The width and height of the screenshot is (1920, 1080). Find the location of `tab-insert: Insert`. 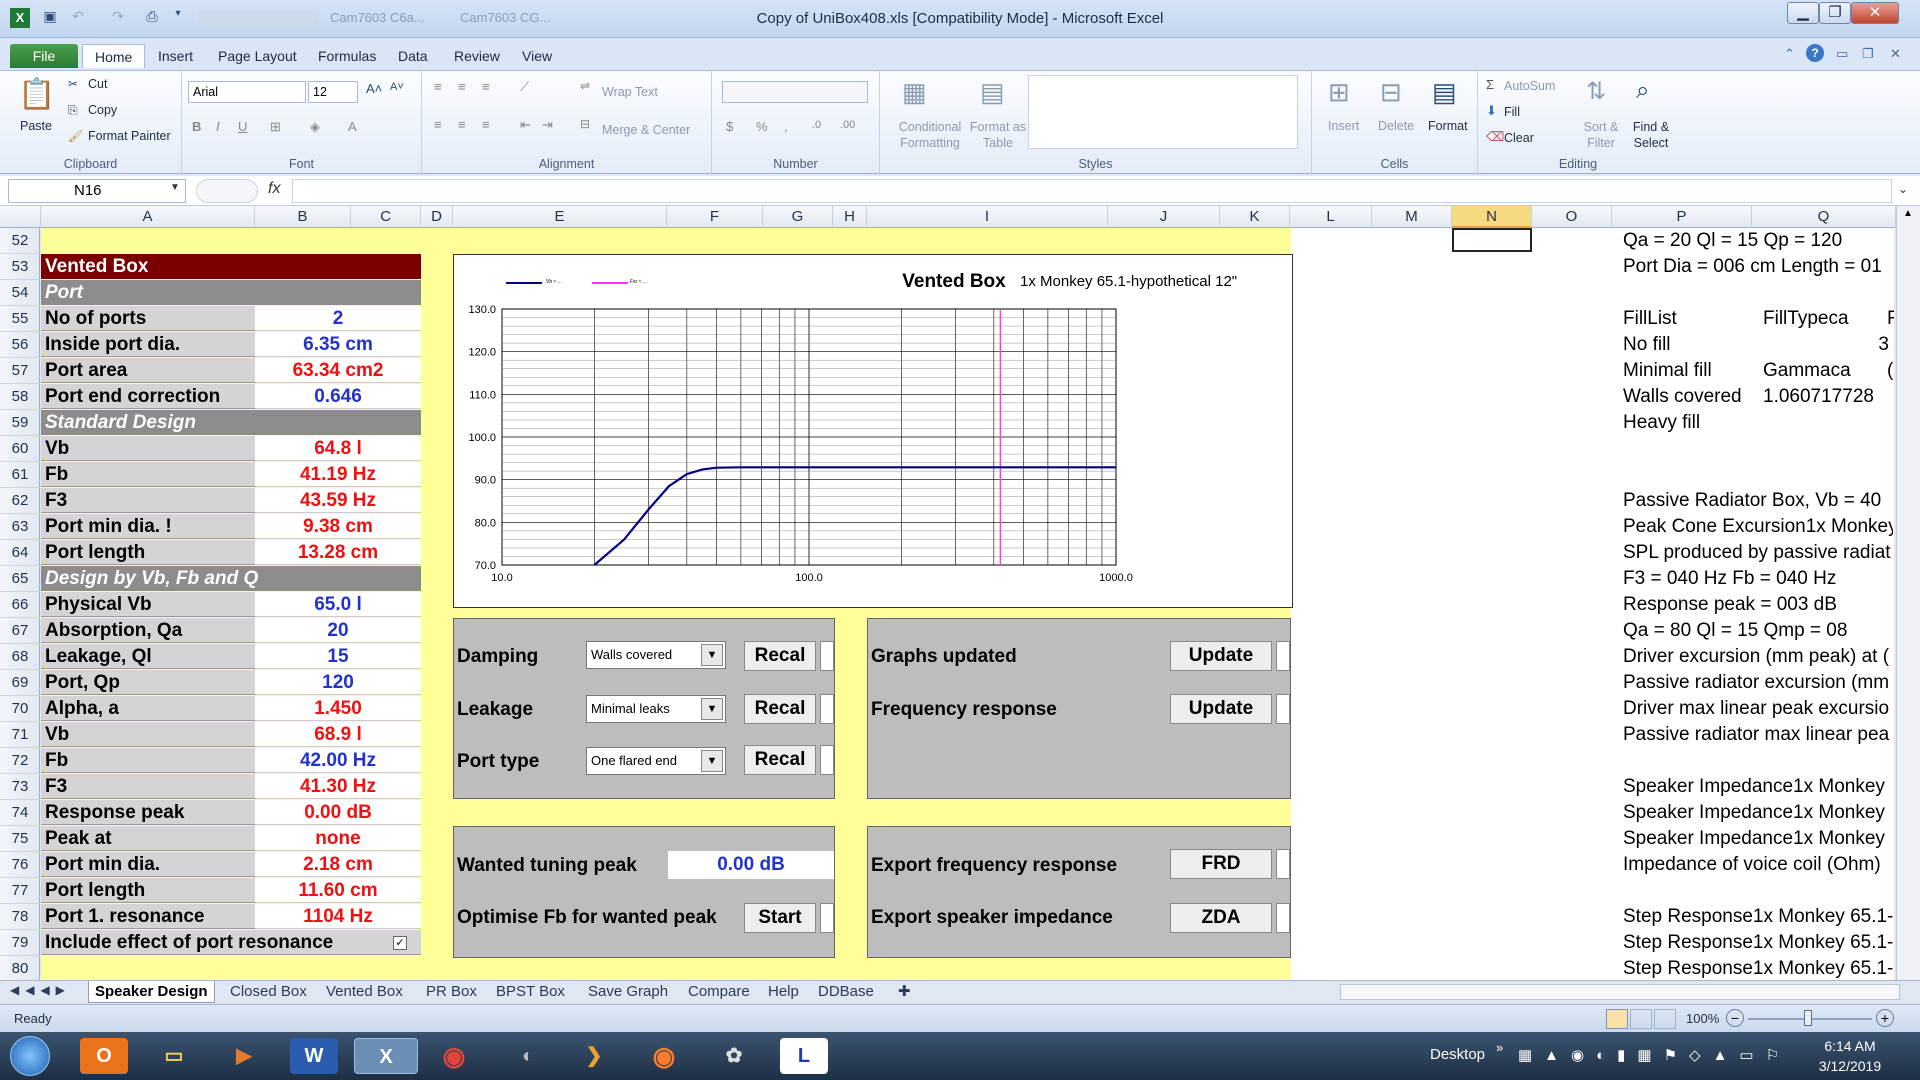

tab-insert: Insert is located at coordinates (175, 56).